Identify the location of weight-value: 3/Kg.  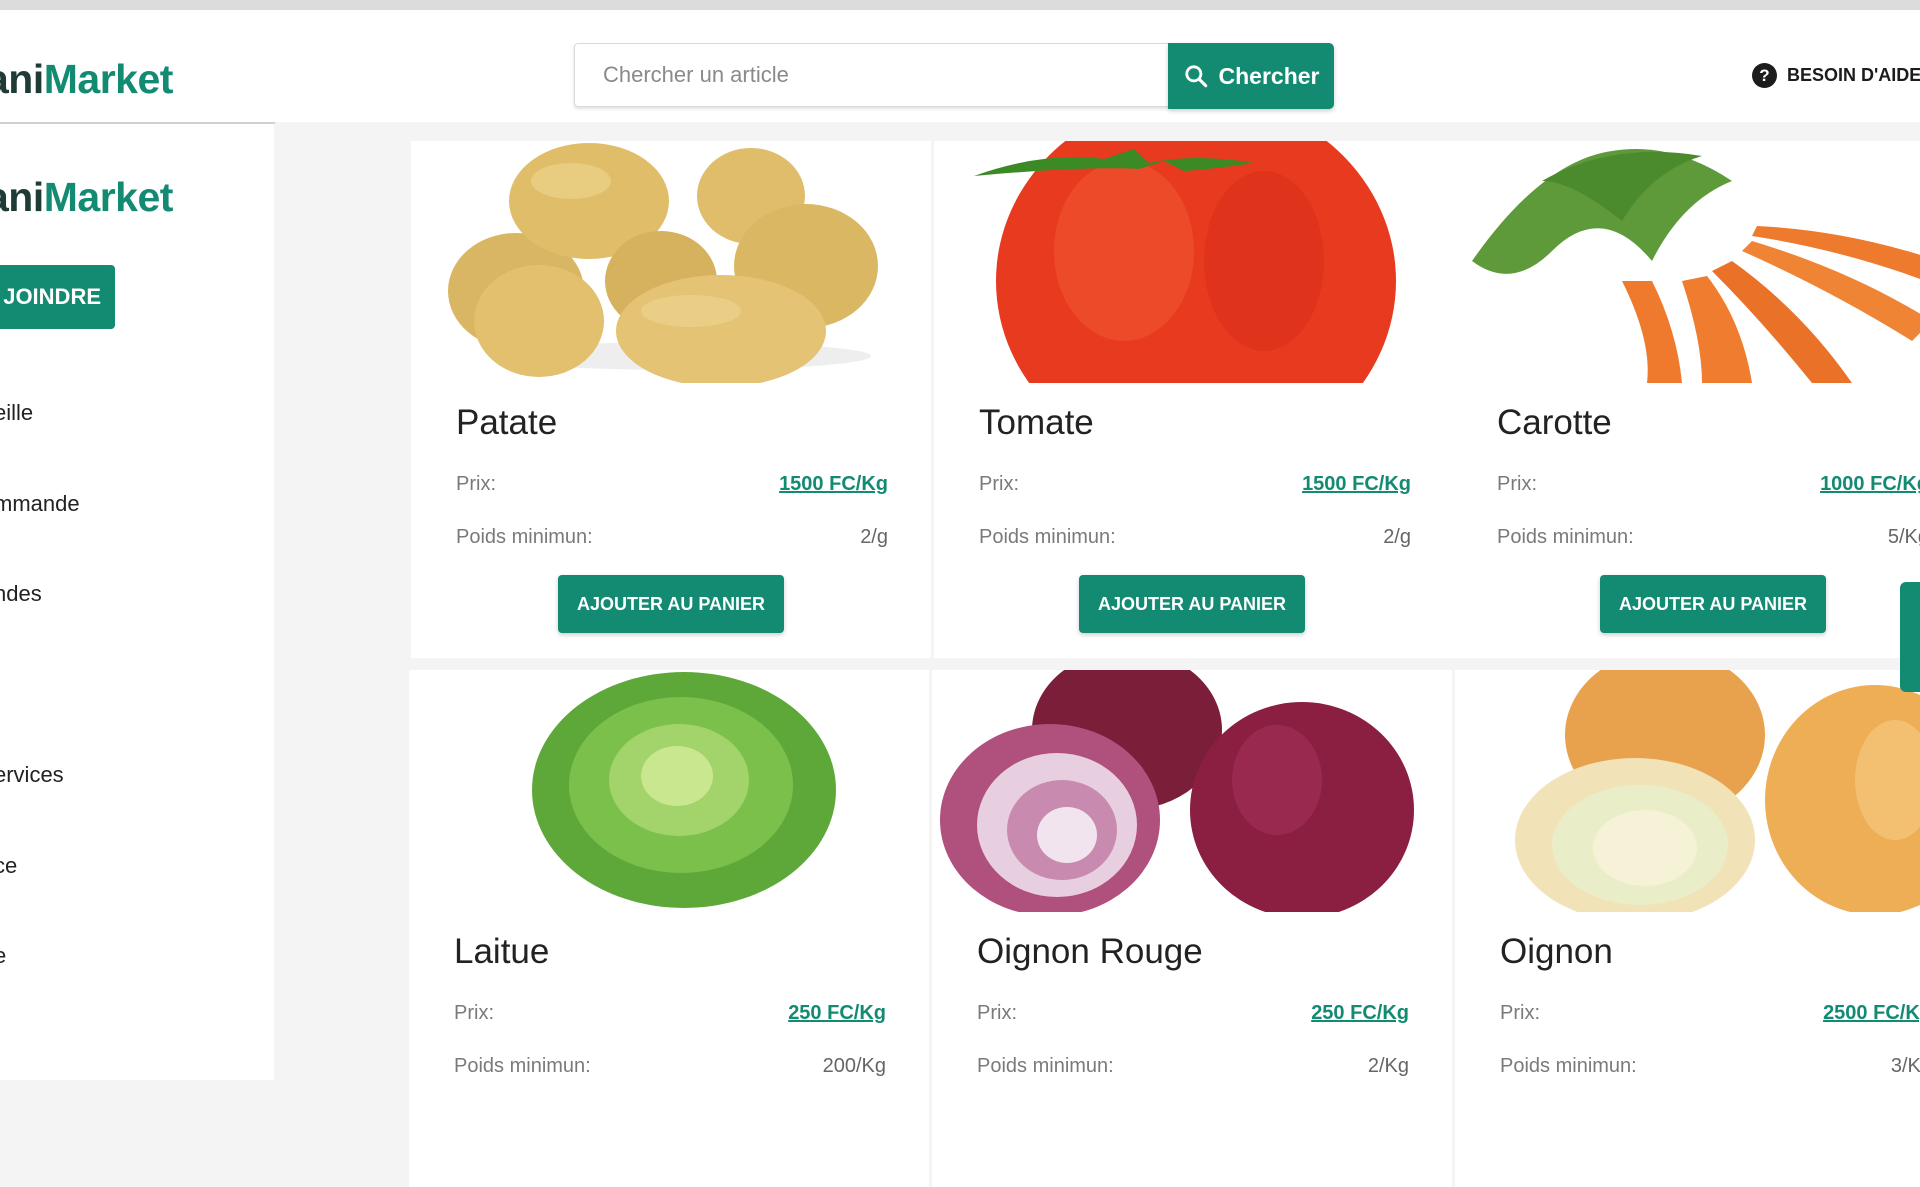
(1905, 1066).